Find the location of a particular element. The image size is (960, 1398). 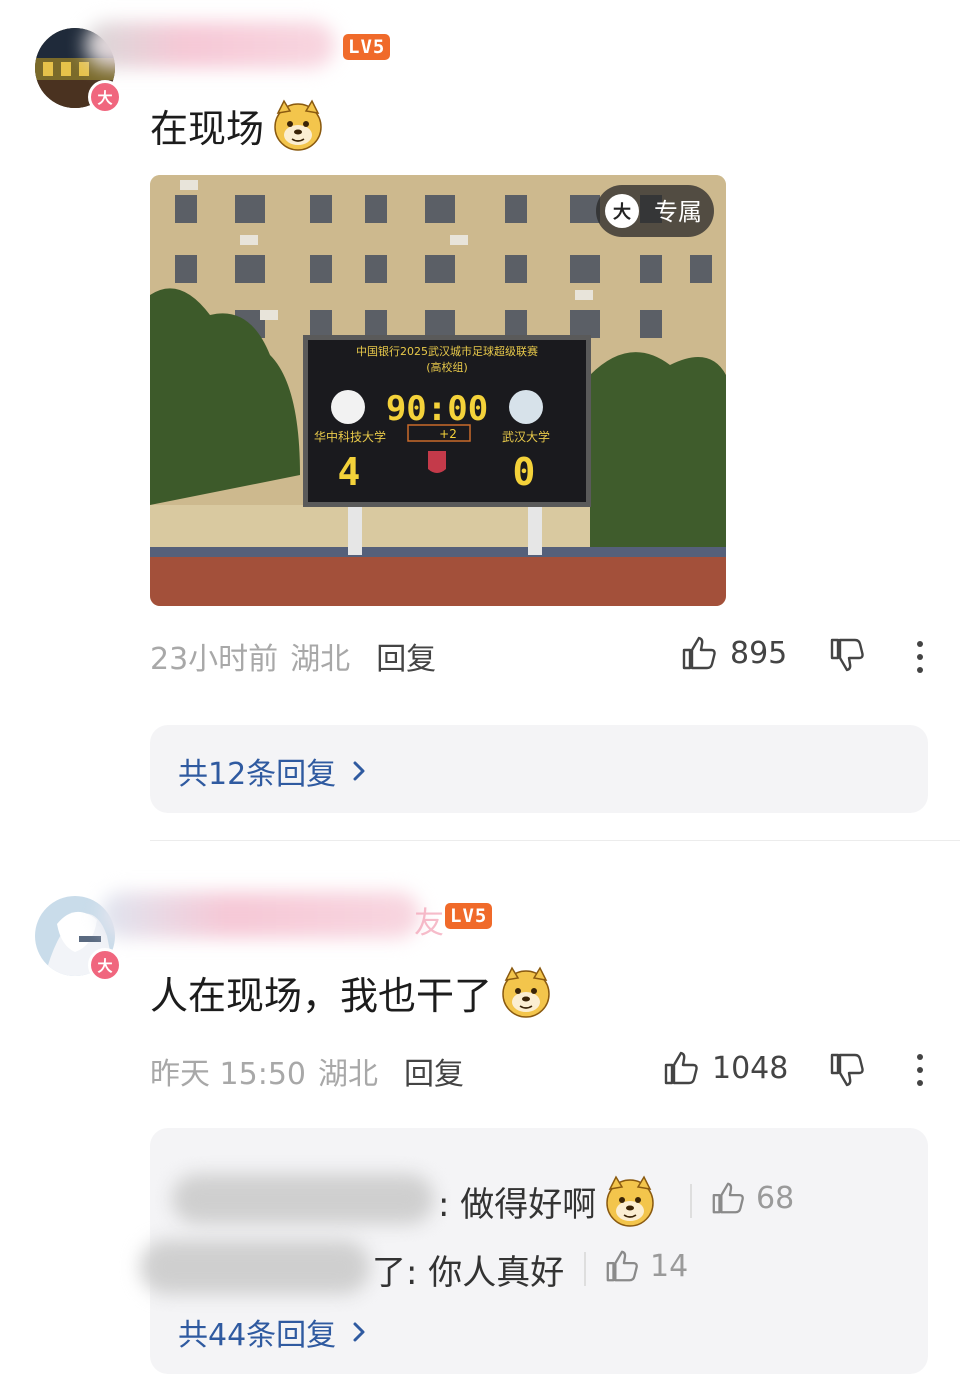

away-team-logo-icon is located at coordinates (526, 407).